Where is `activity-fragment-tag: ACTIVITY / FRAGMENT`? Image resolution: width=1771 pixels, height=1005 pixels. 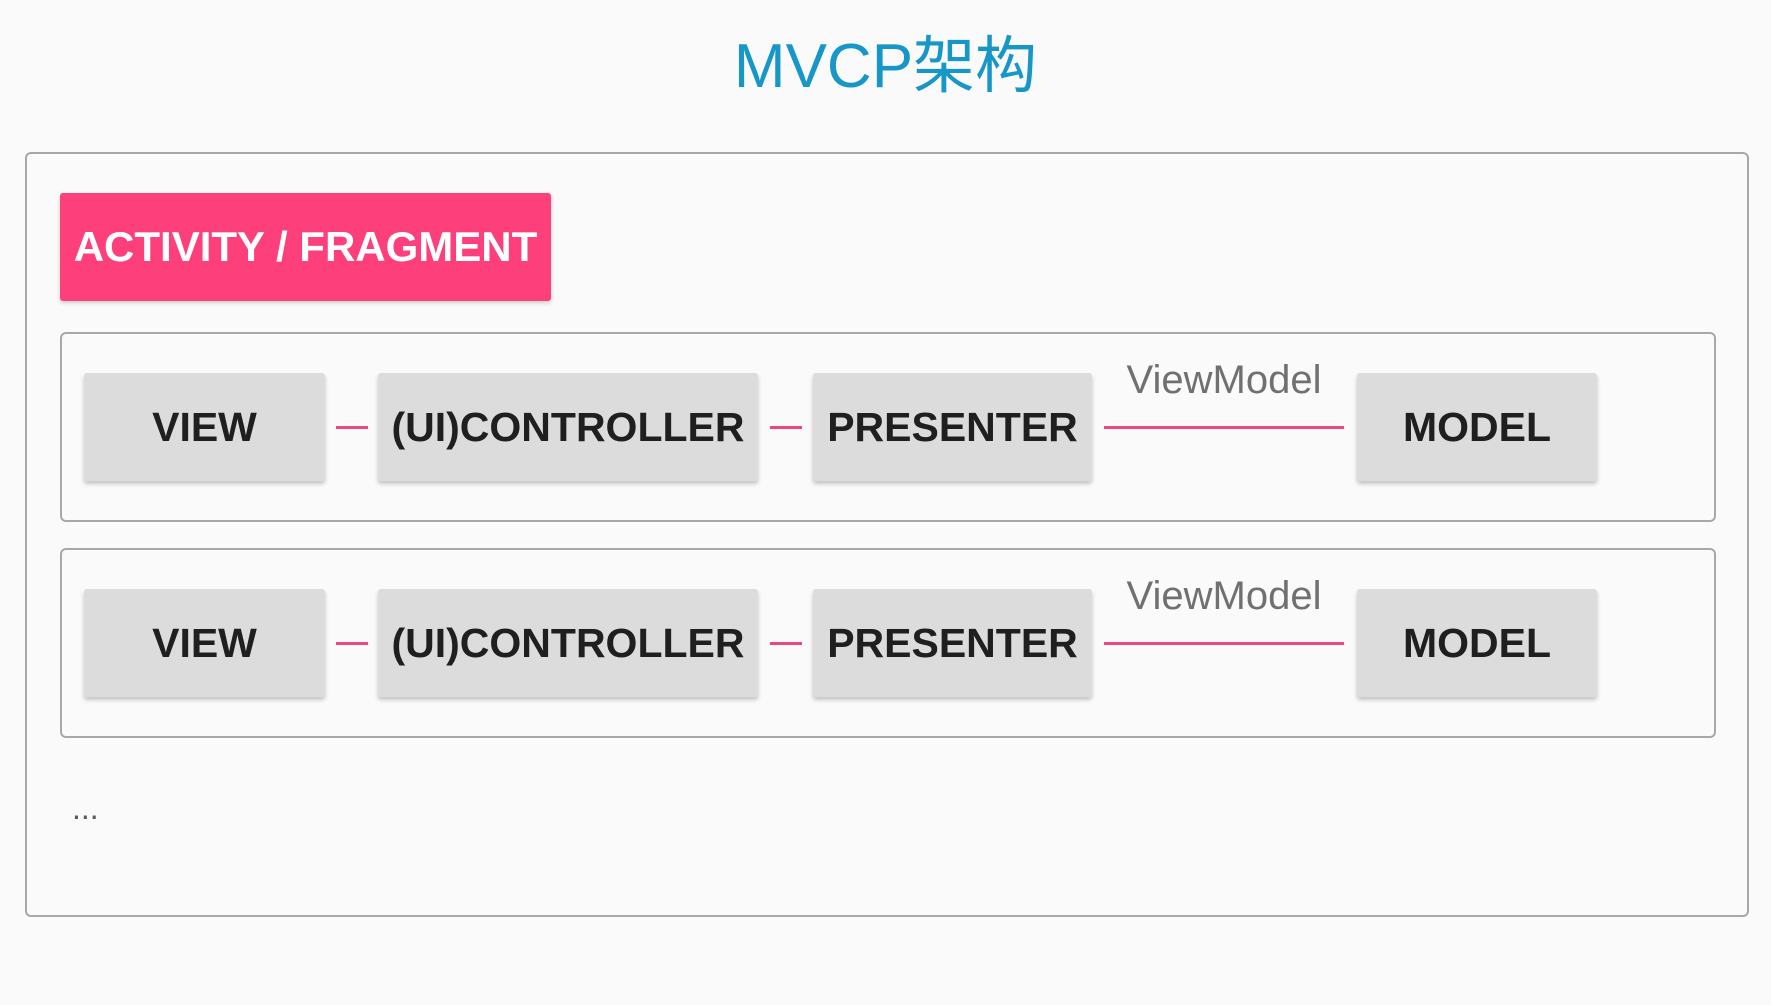
activity-fragment-tag: ACTIVITY / FRAGMENT is located at coordinates (305, 247).